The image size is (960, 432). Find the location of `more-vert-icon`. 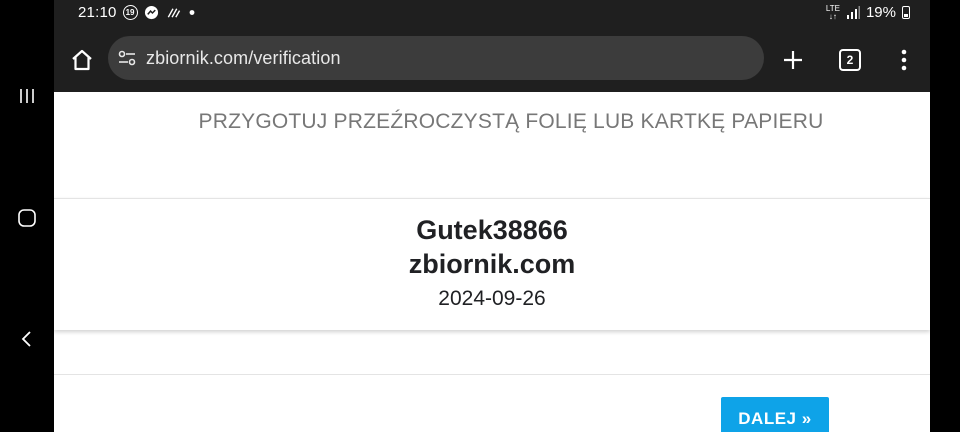

more-vert-icon is located at coordinates (904, 60).